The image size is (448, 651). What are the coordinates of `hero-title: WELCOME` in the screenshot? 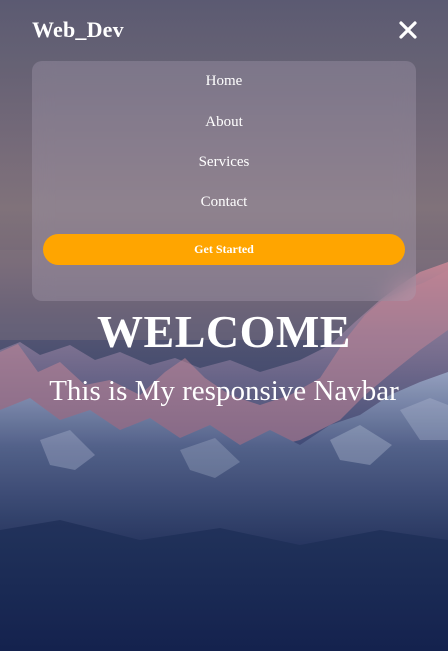 It's located at (224, 331).